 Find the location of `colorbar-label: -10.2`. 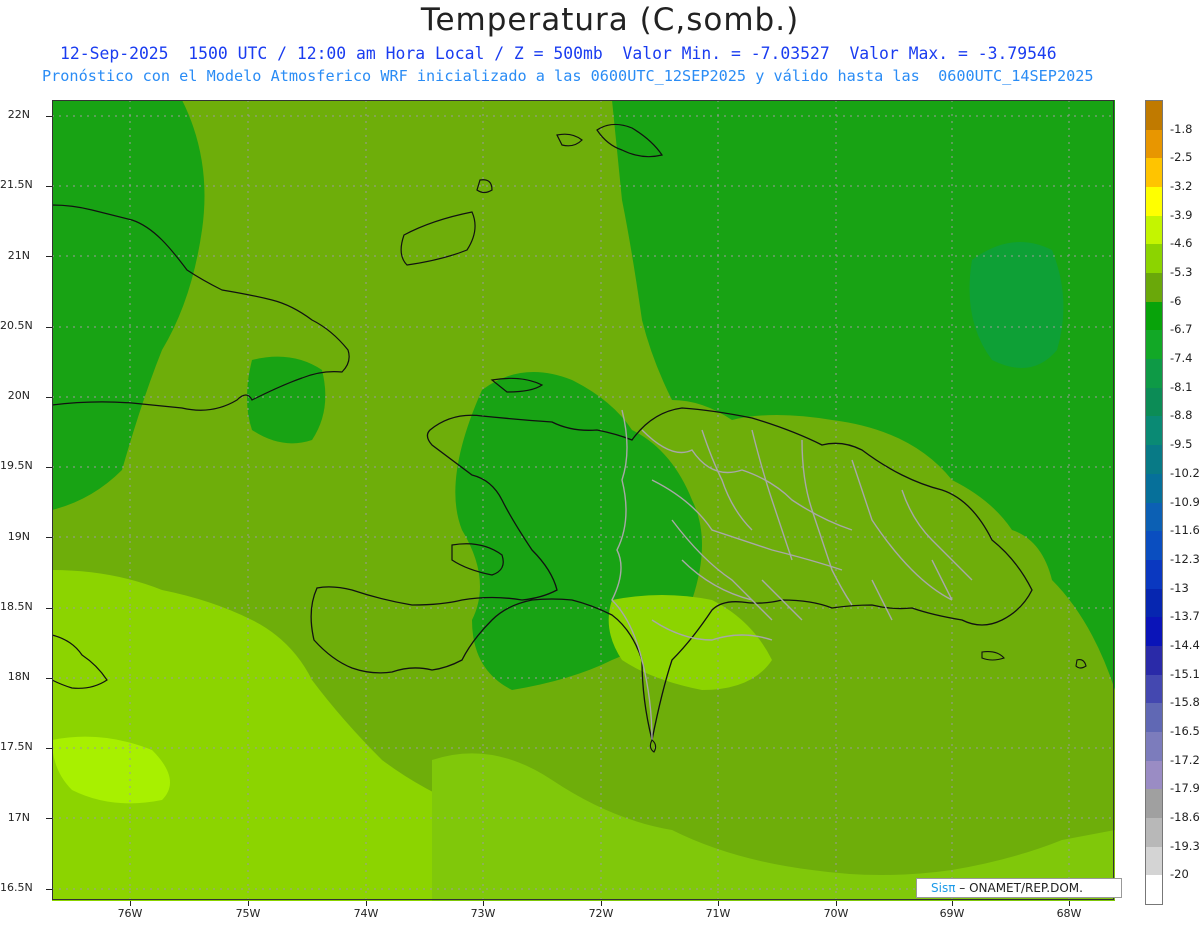

colorbar-label: -10.2 is located at coordinates (1185, 472).